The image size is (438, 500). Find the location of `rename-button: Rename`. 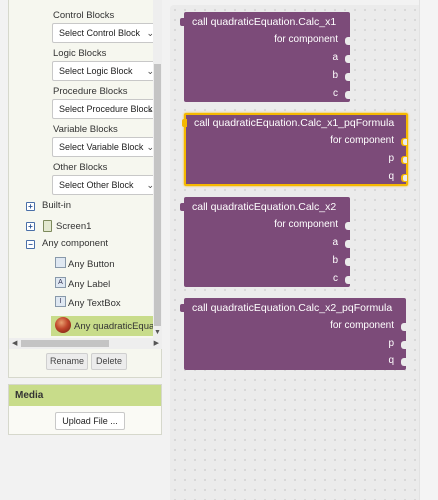

rename-button: Rename is located at coordinates (67, 361).